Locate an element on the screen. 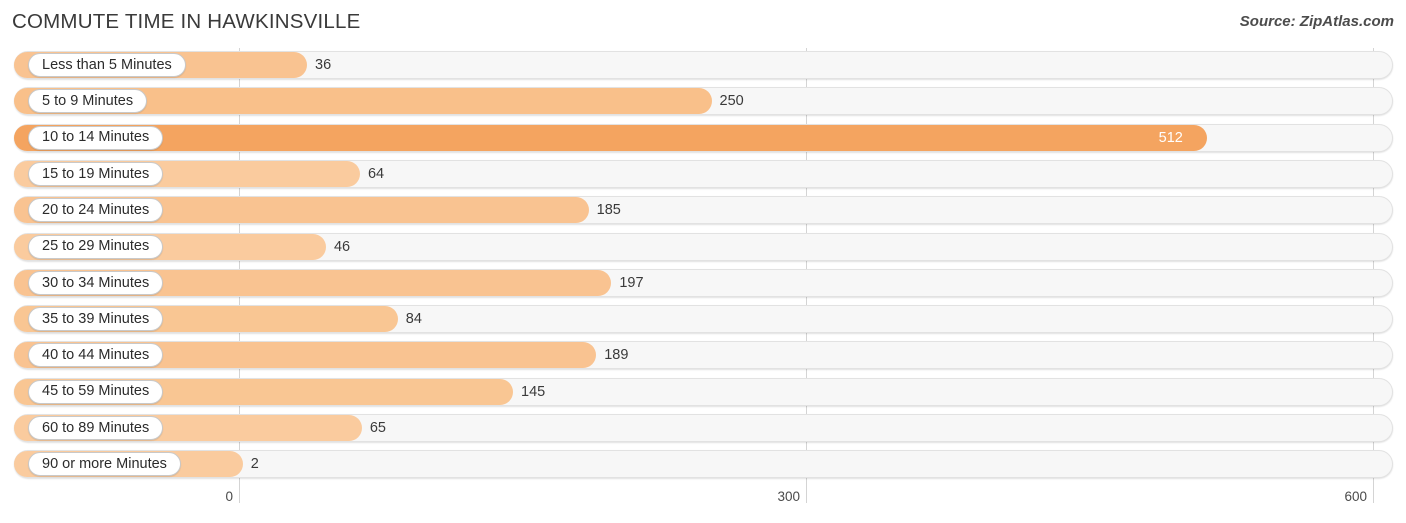 Image resolution: width=1406 pixels, height=523 pixels. bar-category-label: 90 or more Minutes is located at coordinates (104, 464).